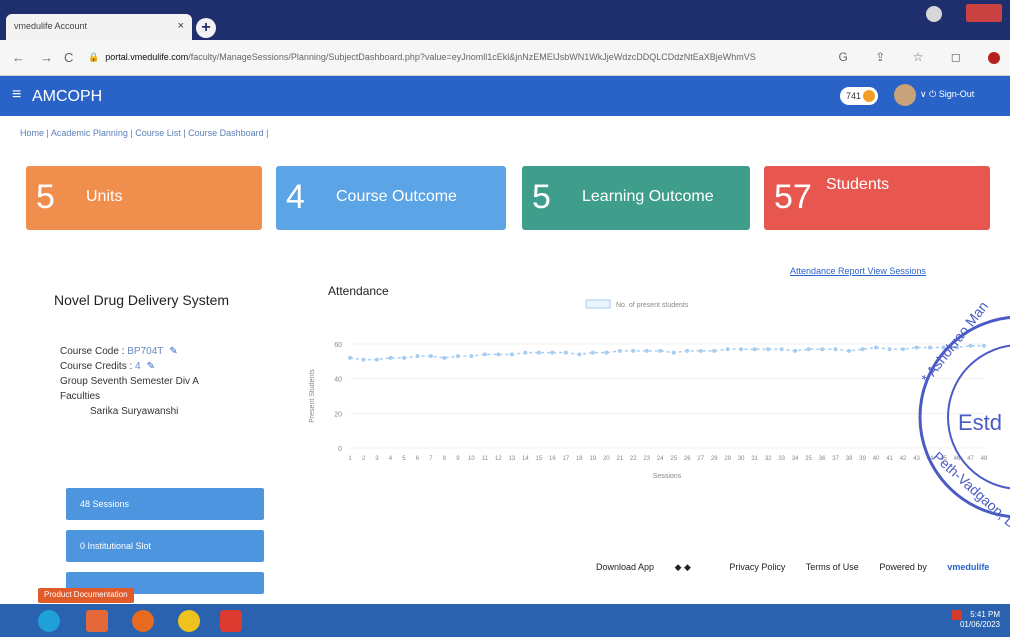 Image resolution: width=1010 pixels, height=637 pixels. Describe the element at coordinates (619, 459) in the screenshot. I see `x-tick-label: 21` at that location.